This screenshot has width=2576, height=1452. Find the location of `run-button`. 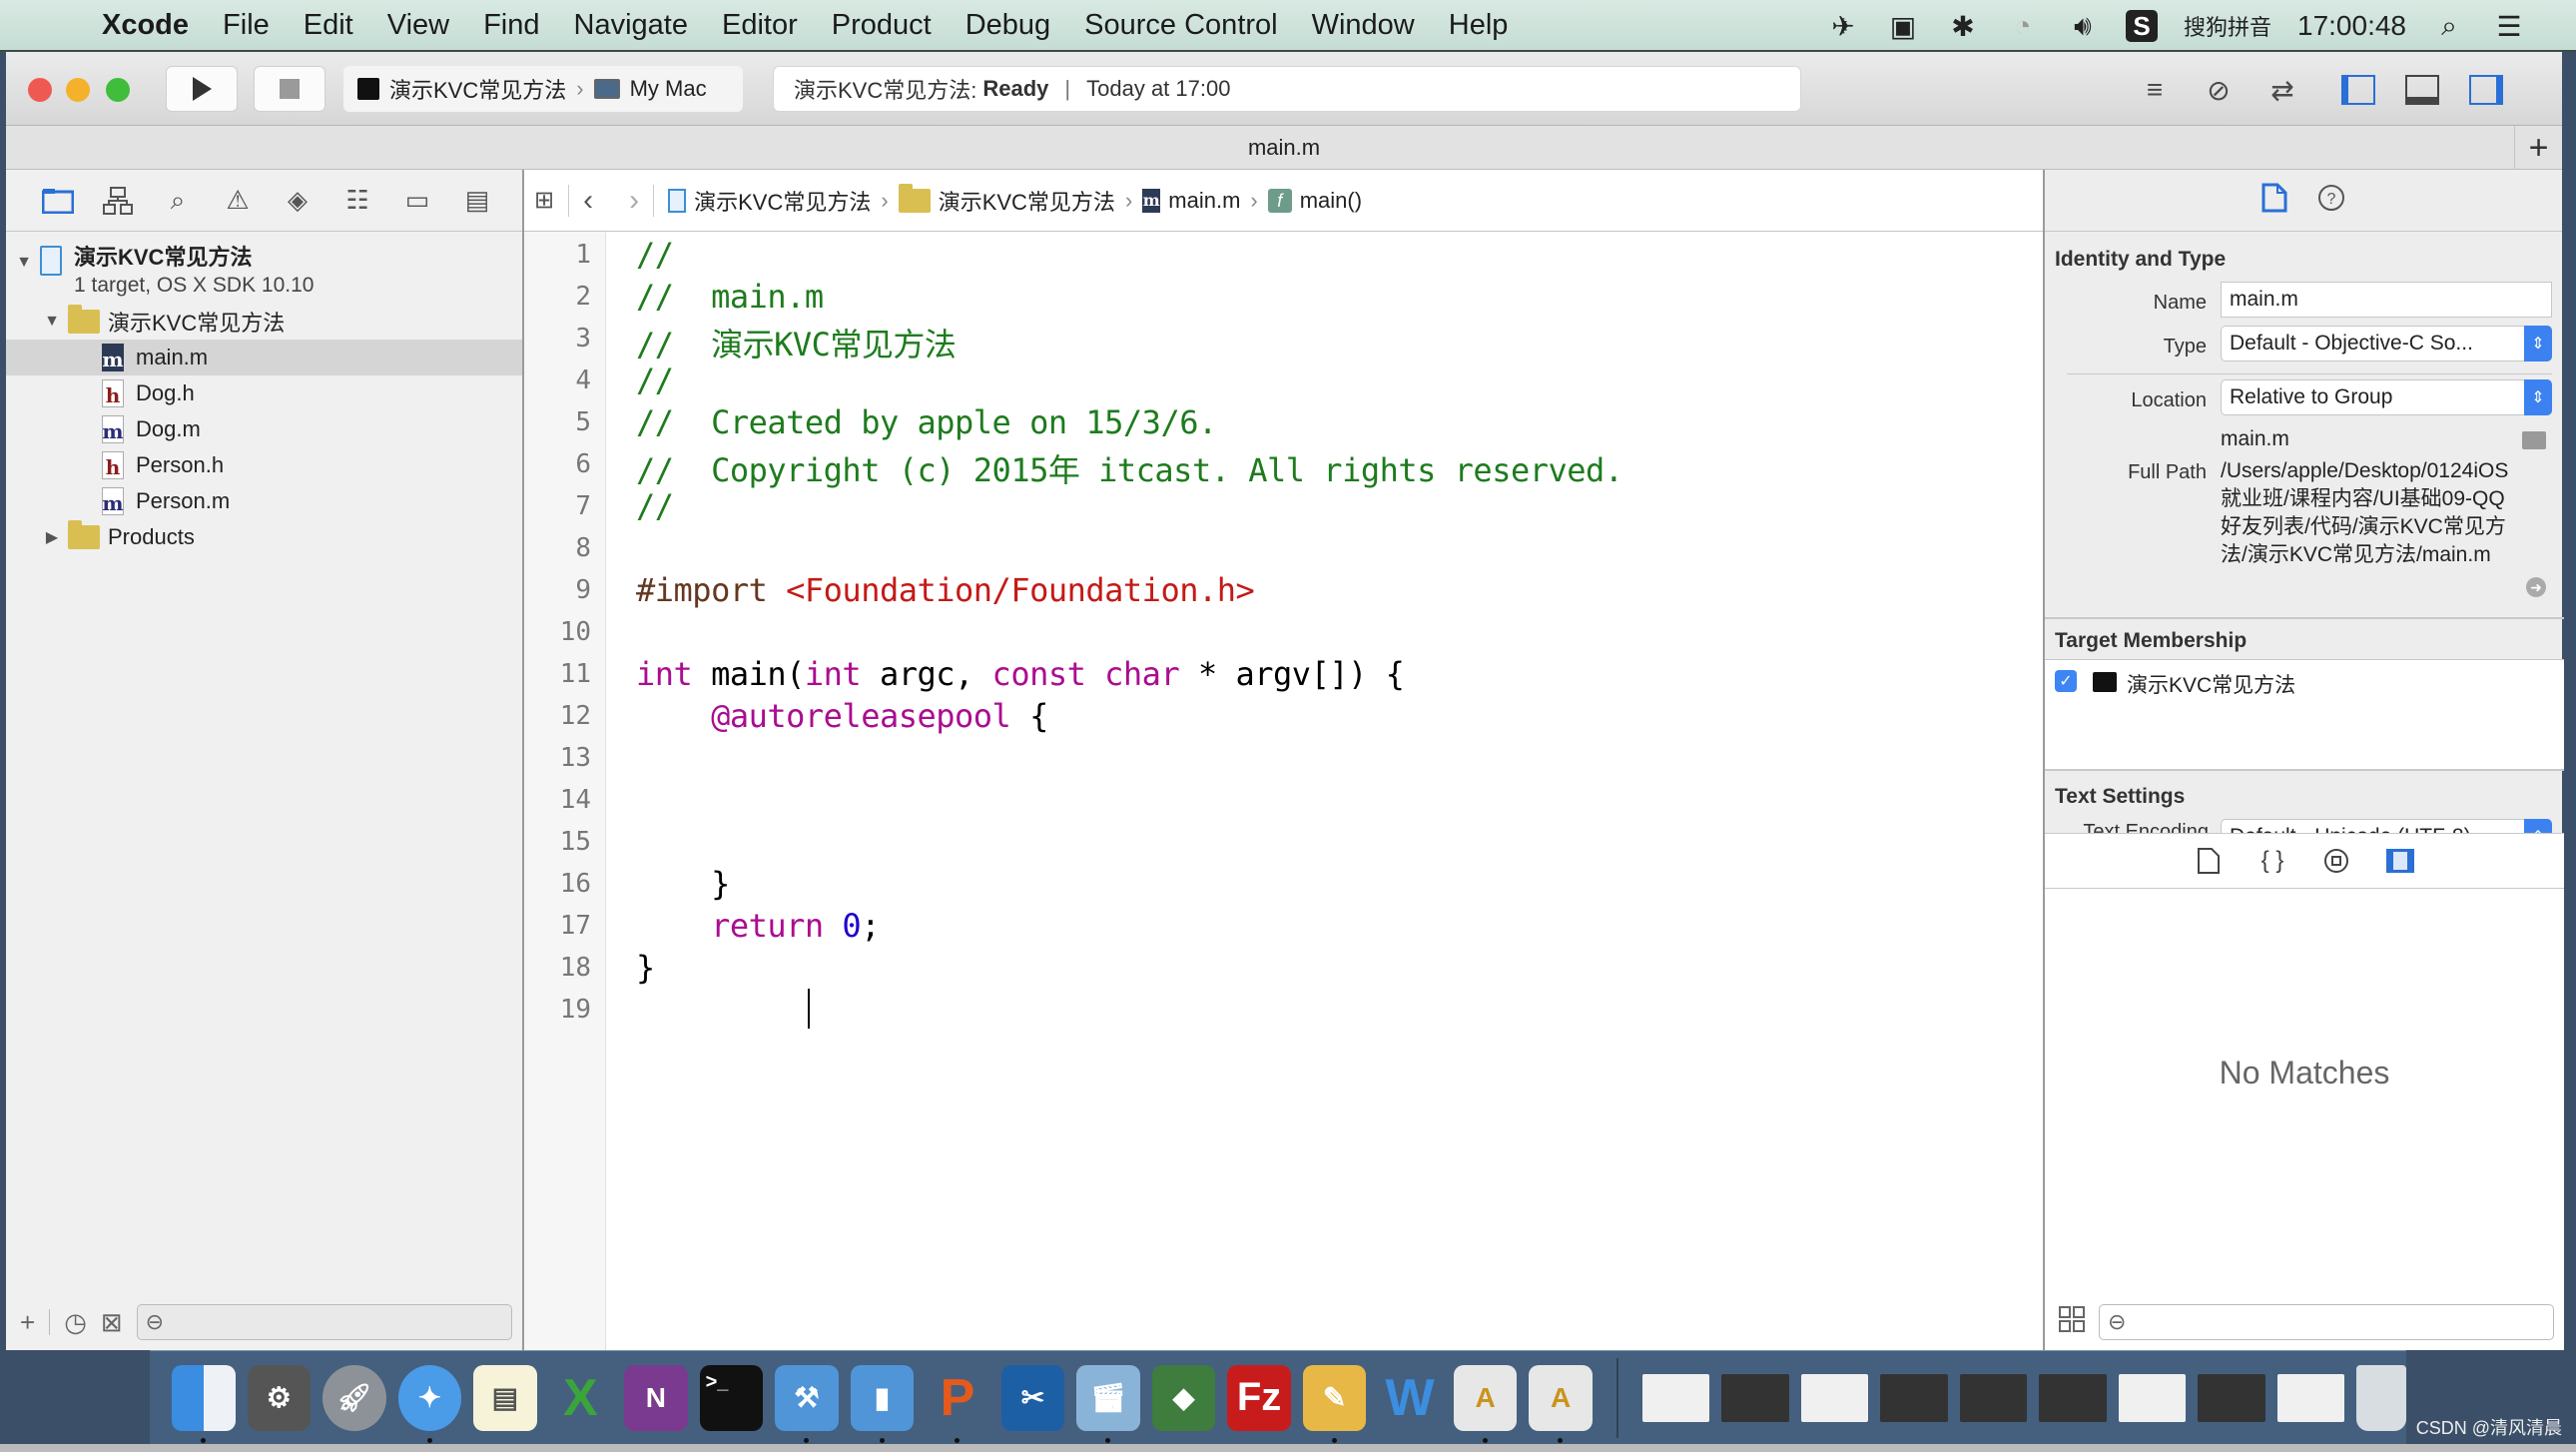

run-button is located at coordinates (202, 89).